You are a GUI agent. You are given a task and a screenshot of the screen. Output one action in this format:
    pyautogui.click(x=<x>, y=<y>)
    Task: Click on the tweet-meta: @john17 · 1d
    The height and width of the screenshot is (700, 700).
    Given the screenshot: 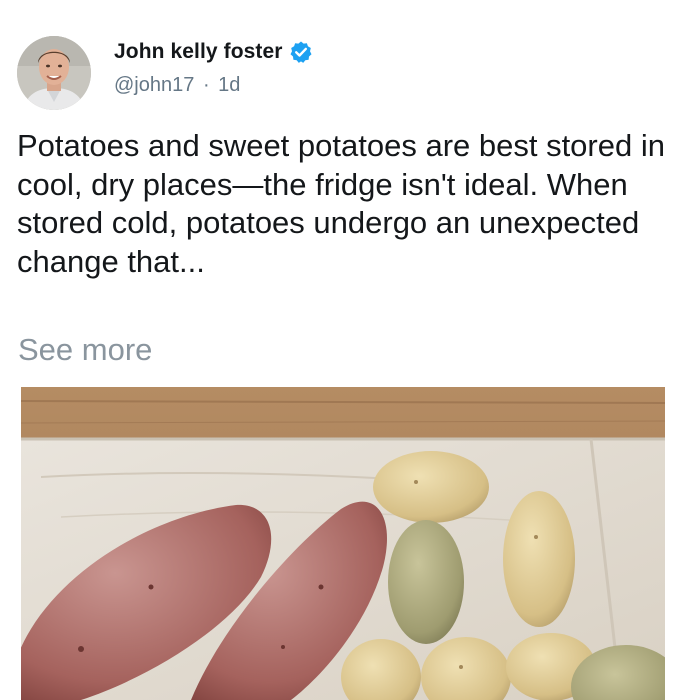 What is the action you would take?
    pyautogui.click(x=177, y=85)
    